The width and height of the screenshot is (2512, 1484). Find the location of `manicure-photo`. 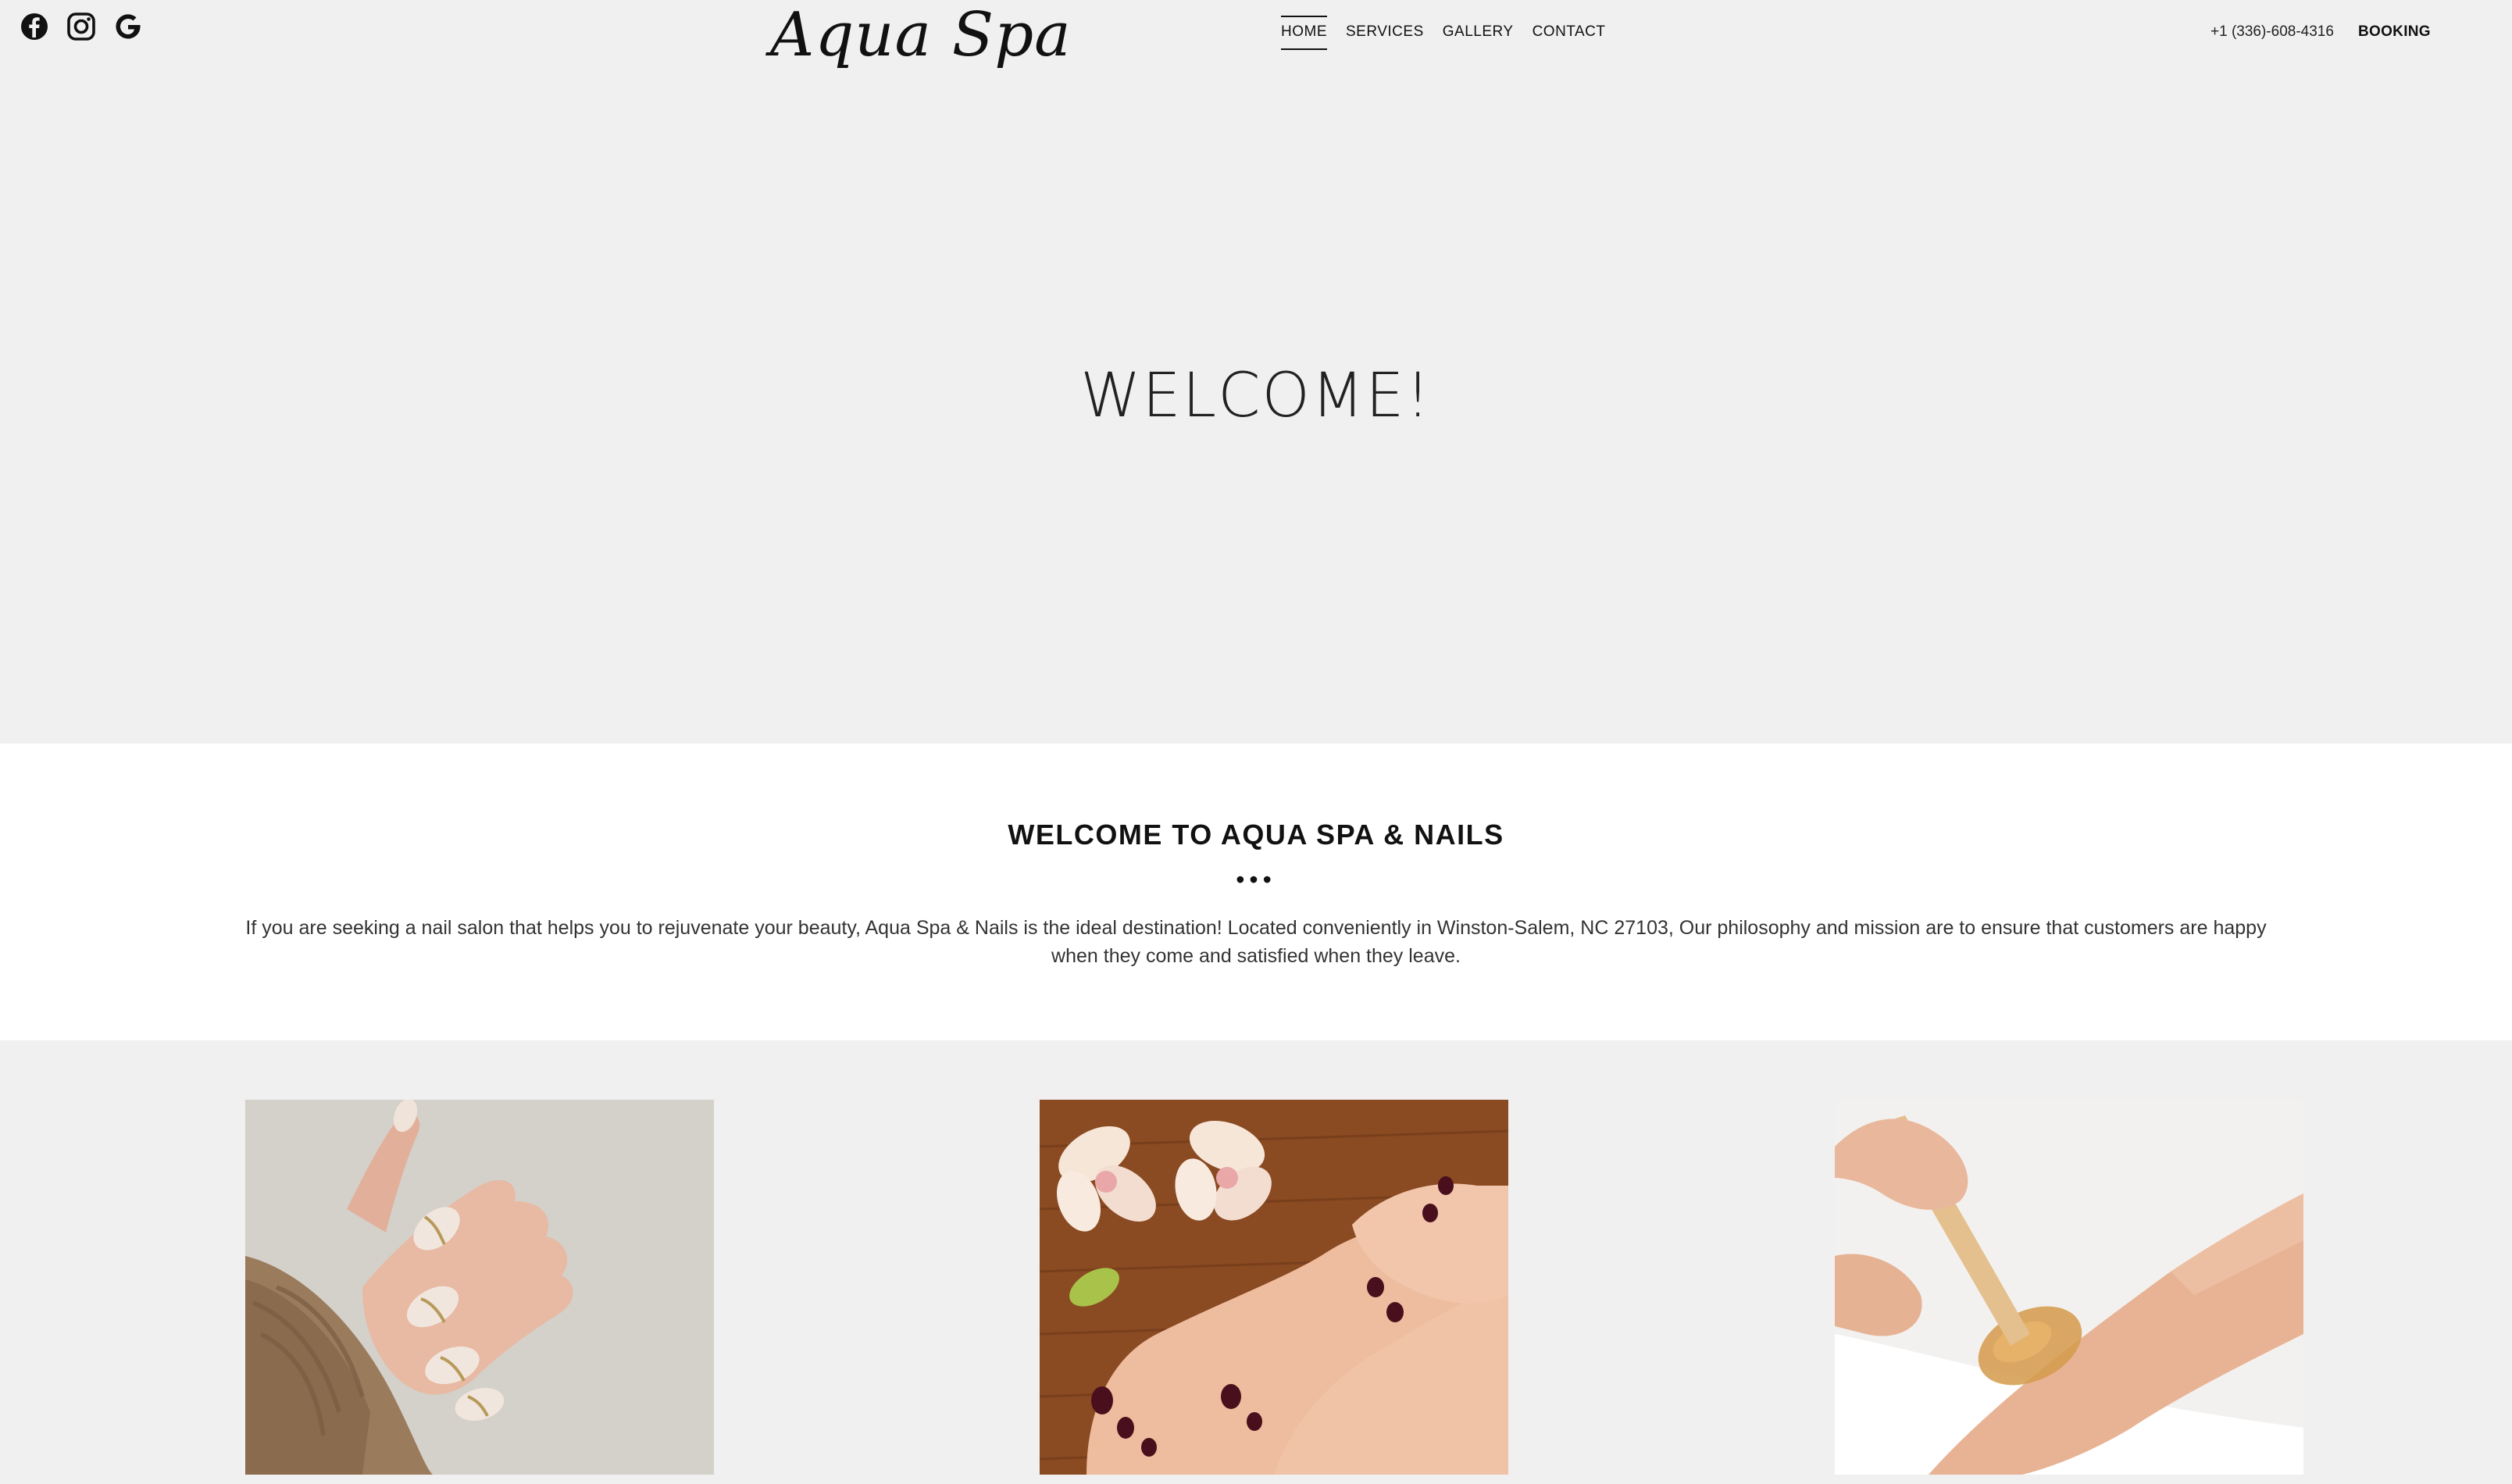

manicure-photo is located at coordinates (479, 1287).